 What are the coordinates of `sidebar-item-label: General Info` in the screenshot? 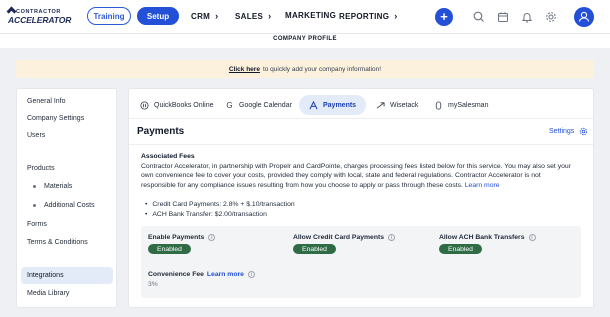 It's located at (46, 101).